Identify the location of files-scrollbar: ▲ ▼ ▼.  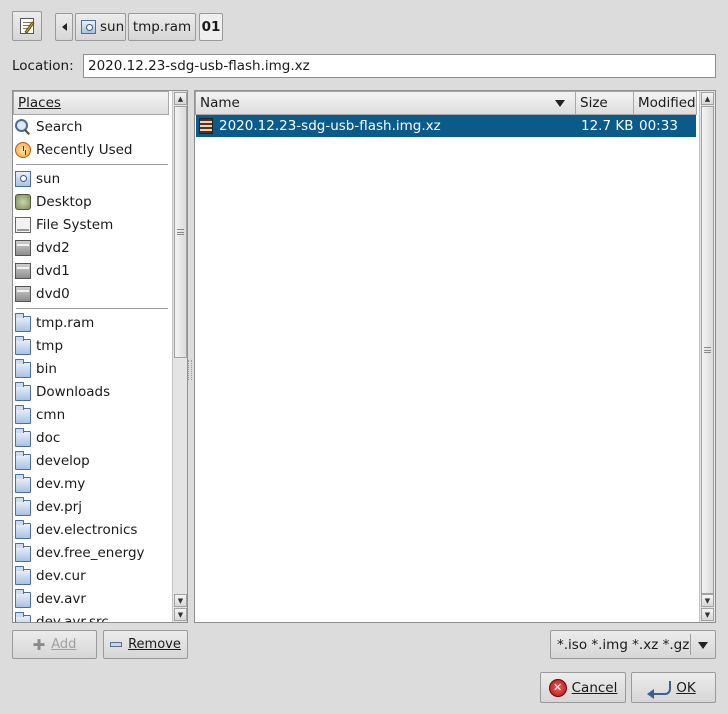
(707, 356).